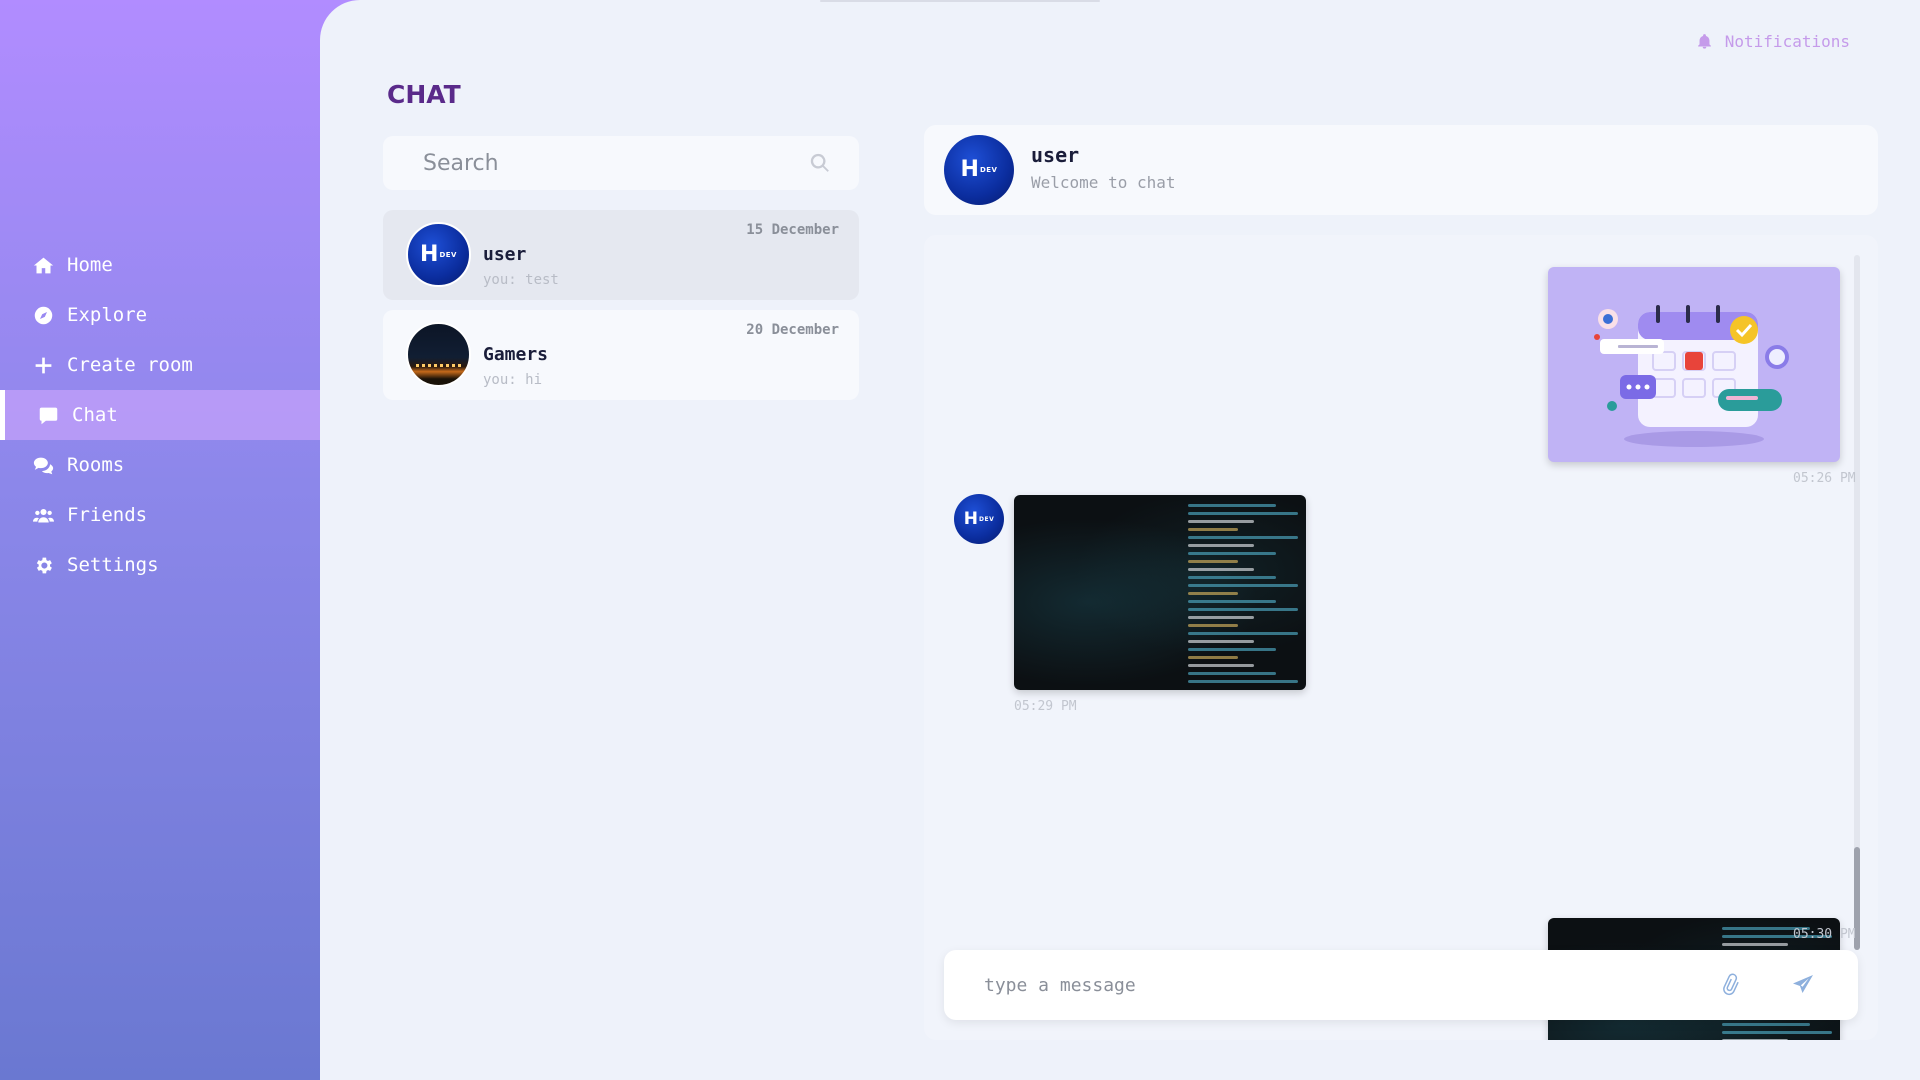 Image resolution: width=1920 pixels, height=1080 pixels. I want to click on paperclip-icon, so click(1731, 984).